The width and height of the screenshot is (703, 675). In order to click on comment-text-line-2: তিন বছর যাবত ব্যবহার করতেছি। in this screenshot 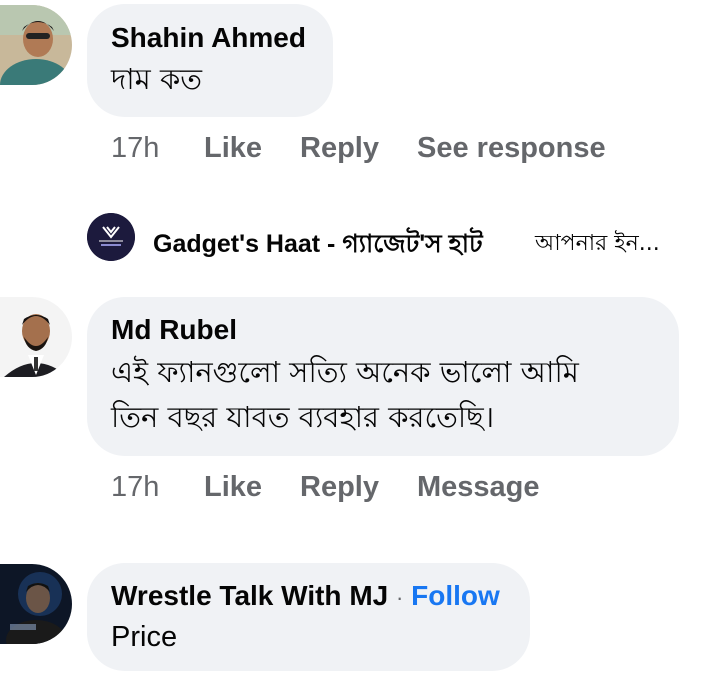, I will do `click(303, 417)`.